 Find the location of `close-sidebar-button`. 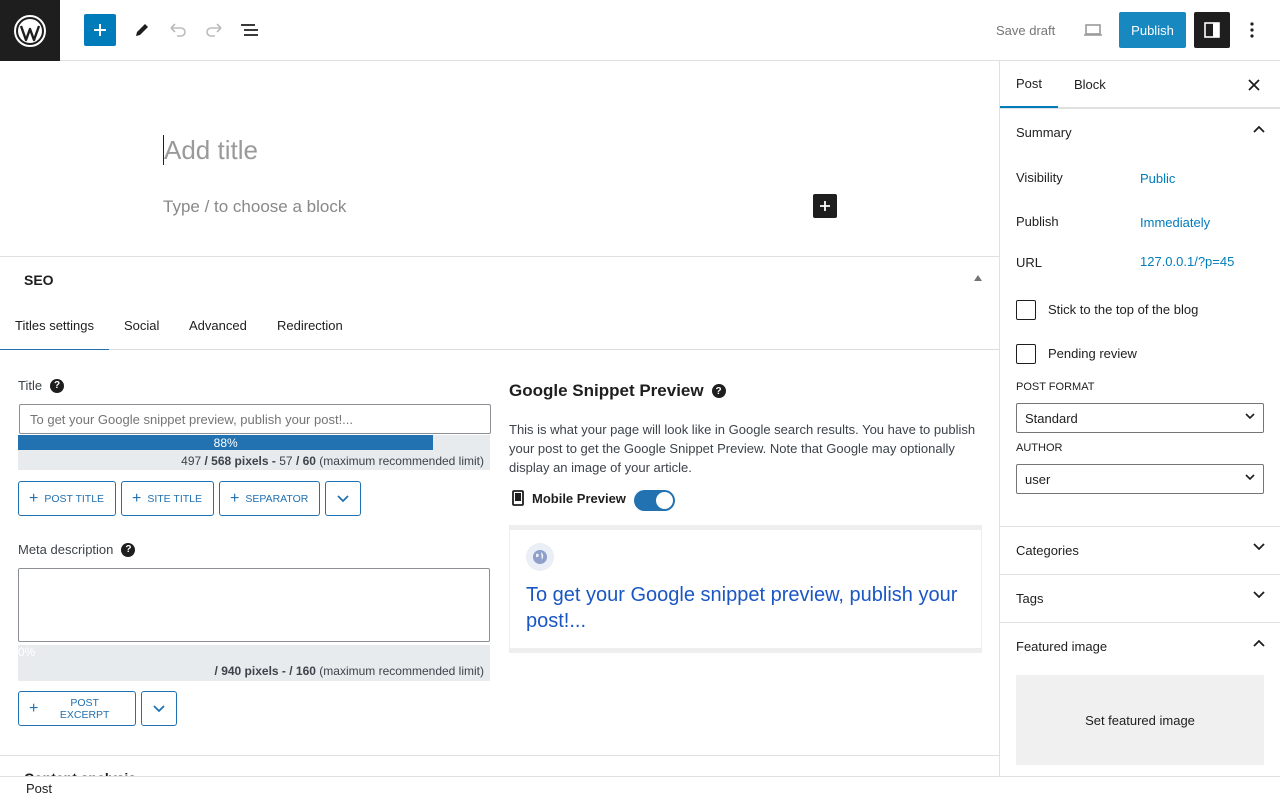

close-sidebar-button is located at coordinates (1254, 85).